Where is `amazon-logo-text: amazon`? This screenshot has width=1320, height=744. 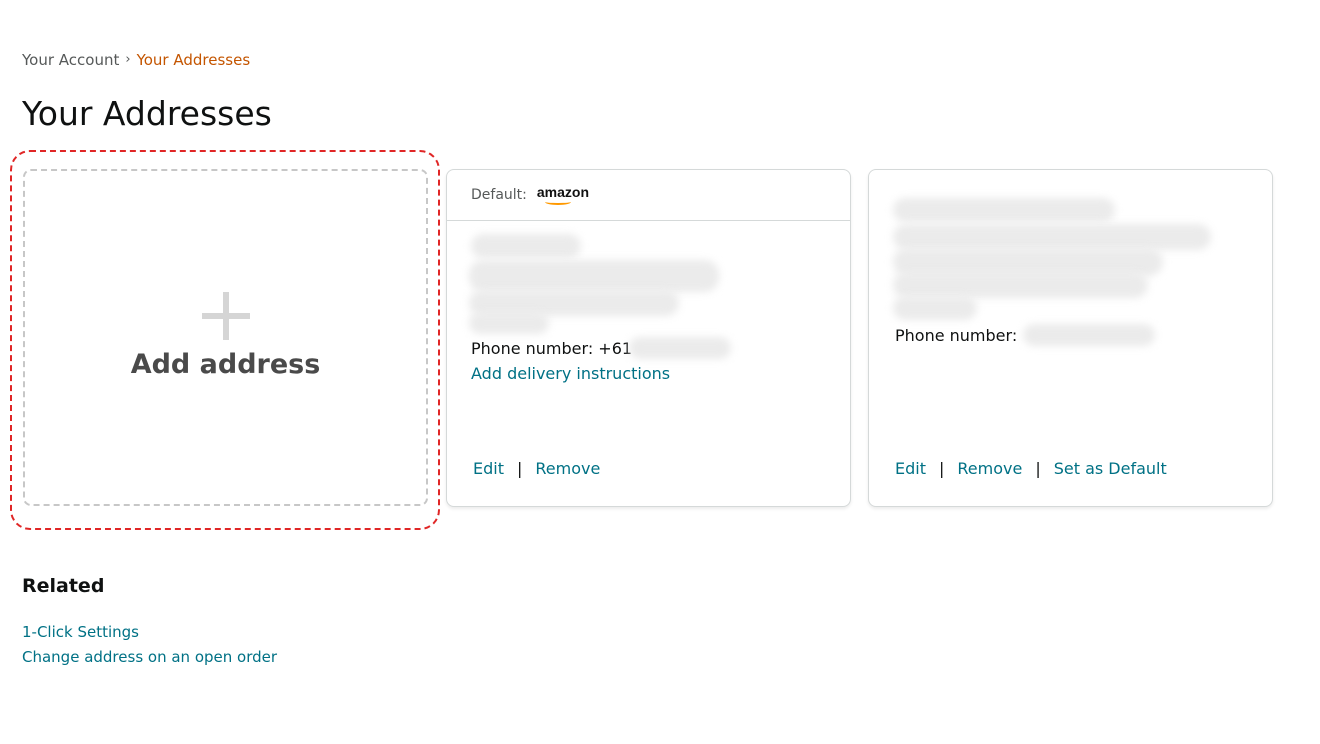 amazon-logo-text: amazon is located at coordinates (562, 192).